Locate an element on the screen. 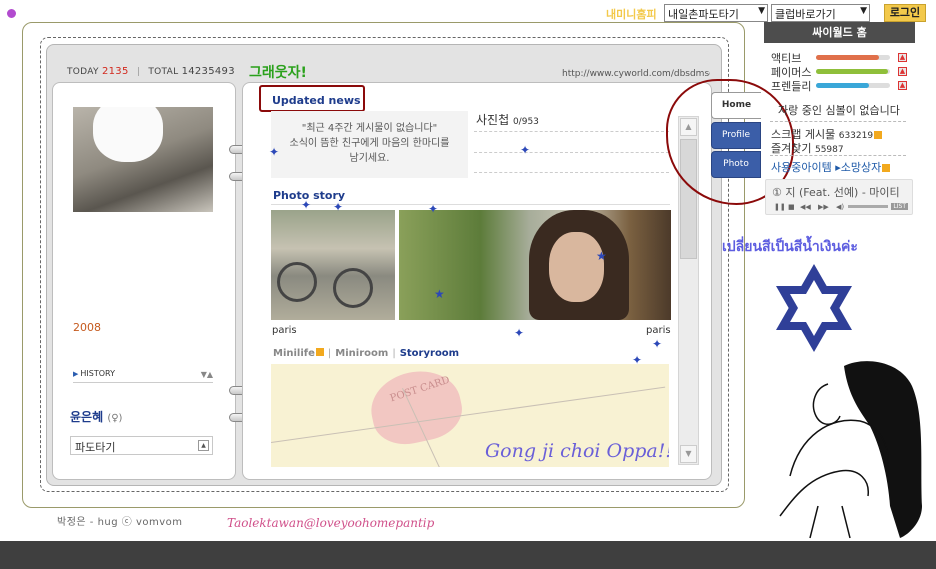  tab-miniroom: Miniroom is located at coordinates (361, 353).